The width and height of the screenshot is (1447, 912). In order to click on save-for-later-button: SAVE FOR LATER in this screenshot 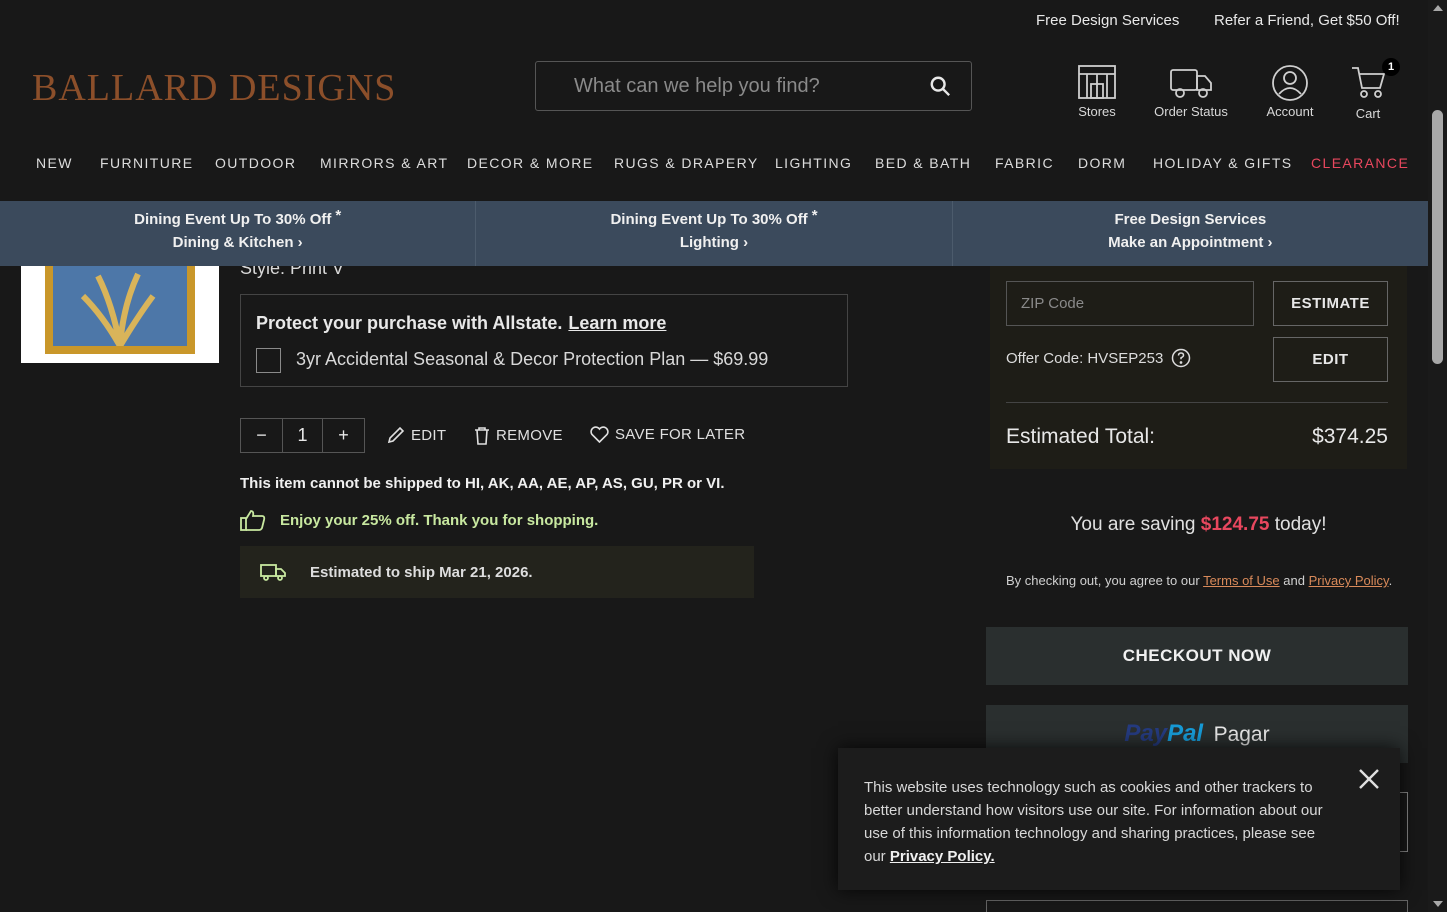, I will do `click(667, 434)`.